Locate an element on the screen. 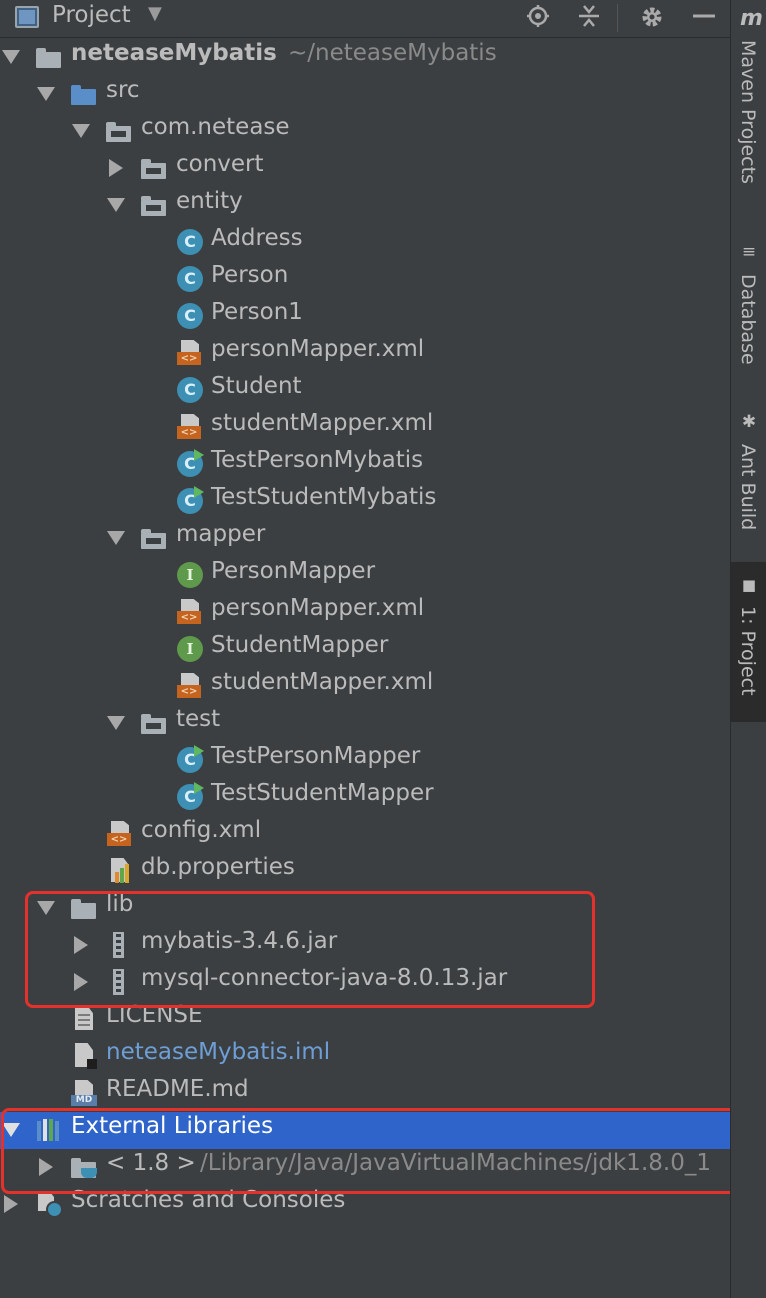 The image size is (766, 1298). node-label: Student is located at coordinates (256, 386).